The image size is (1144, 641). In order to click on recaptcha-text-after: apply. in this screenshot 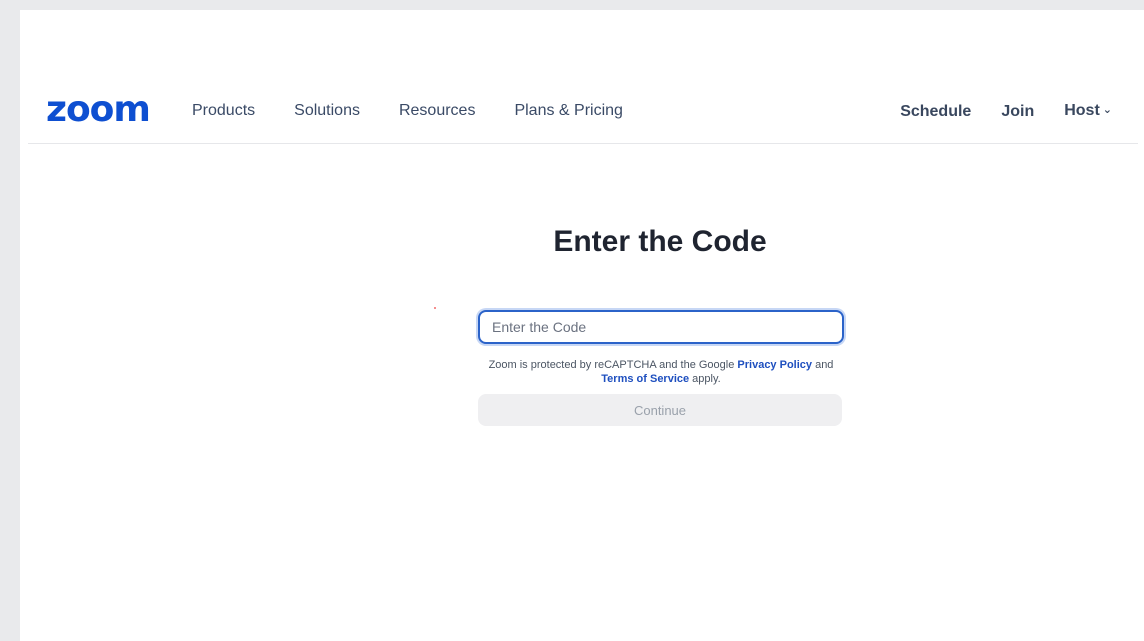, I will do `click(705, 379)`.